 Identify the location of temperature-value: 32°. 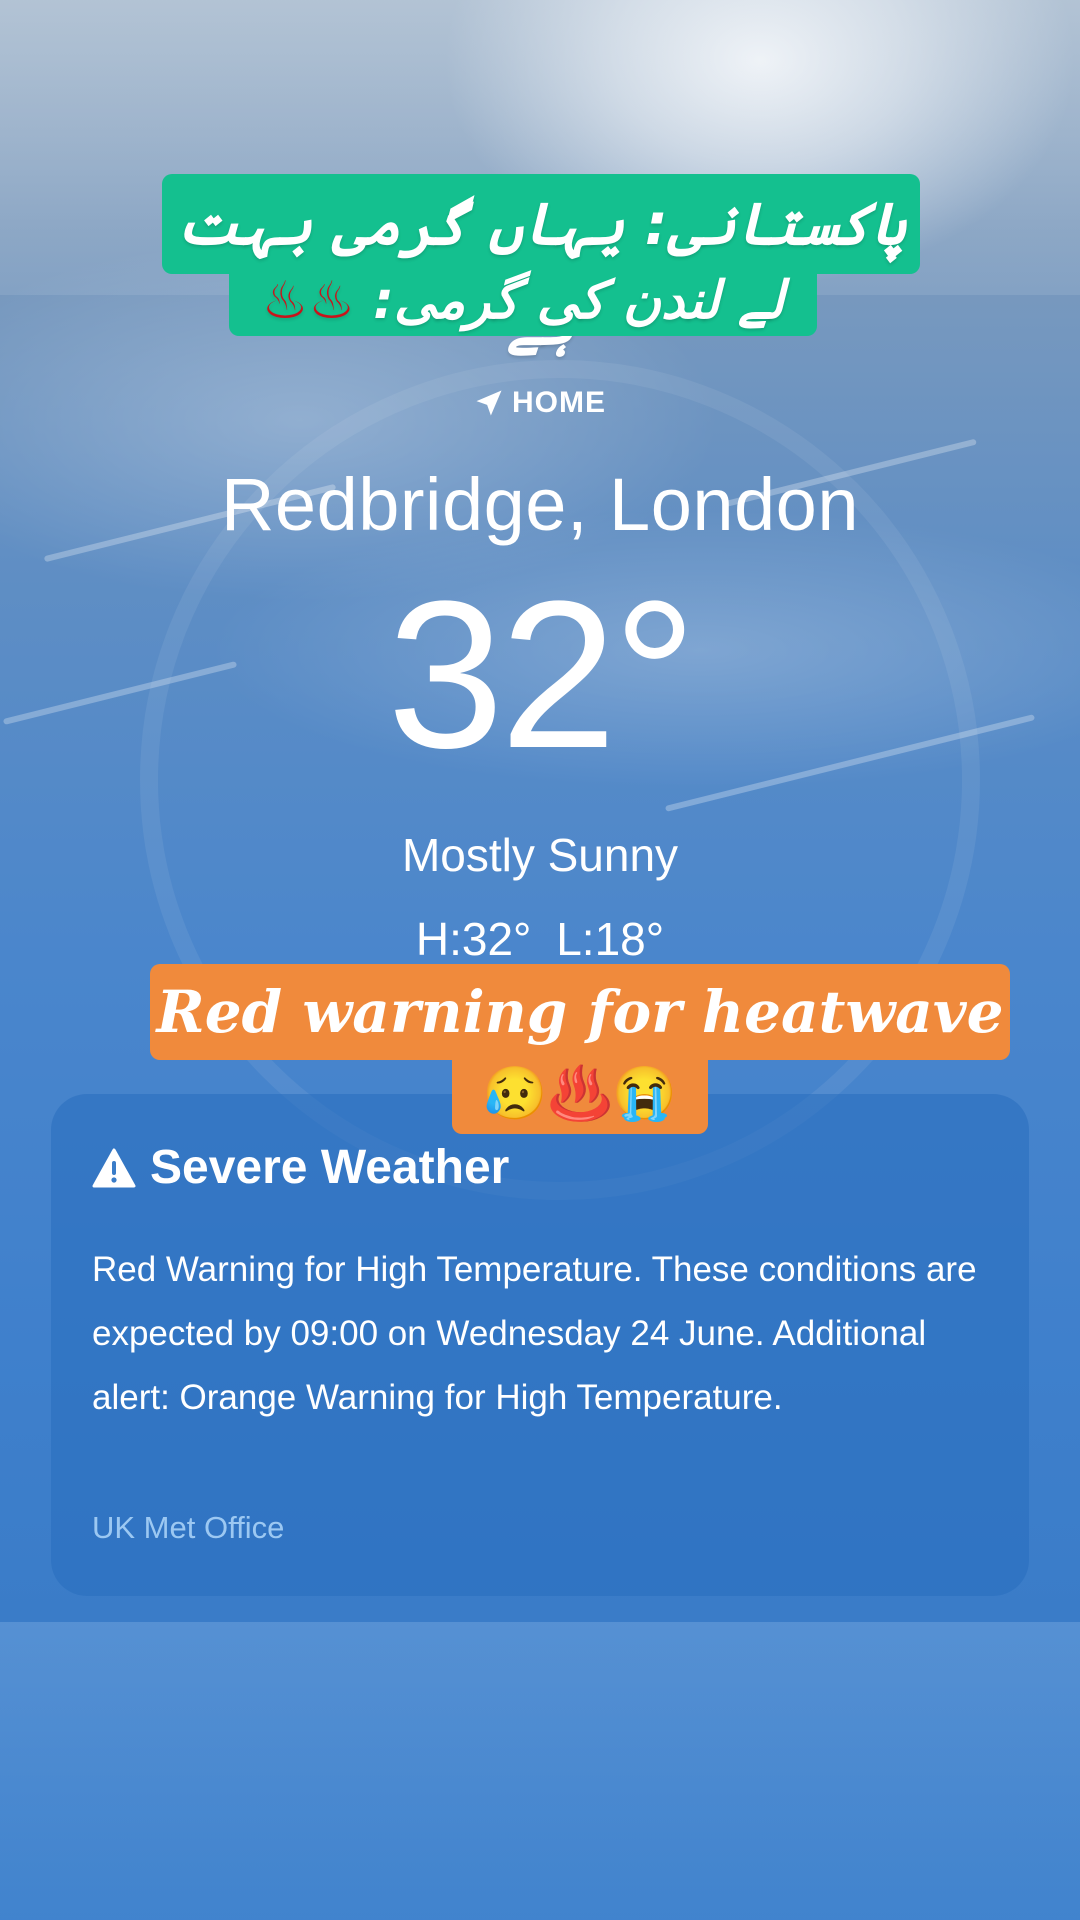
(542, 674).